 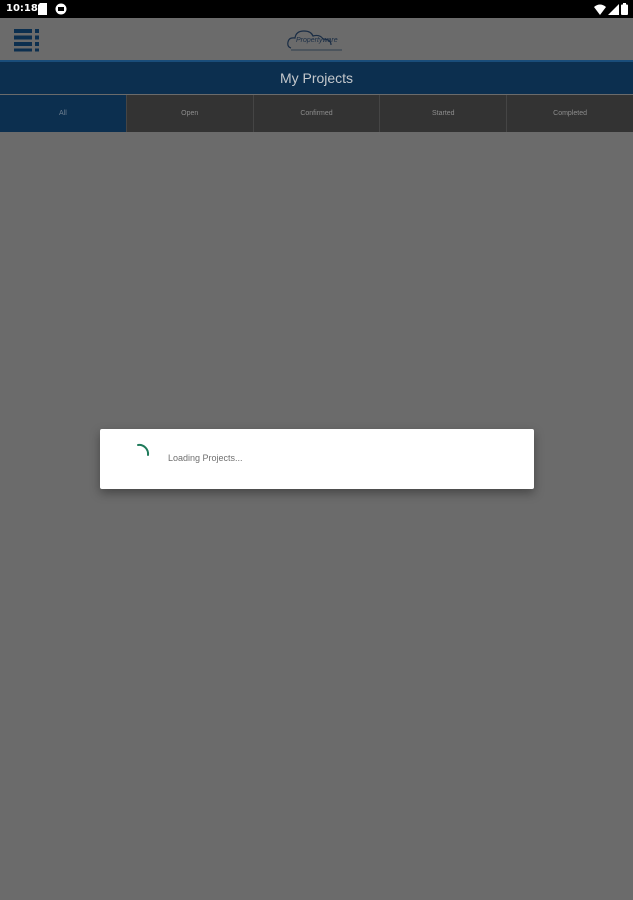 What do you see at coordinates (63, 113) in the screenshot?
I see `tab-all: All` at bounding box center [63, 113].